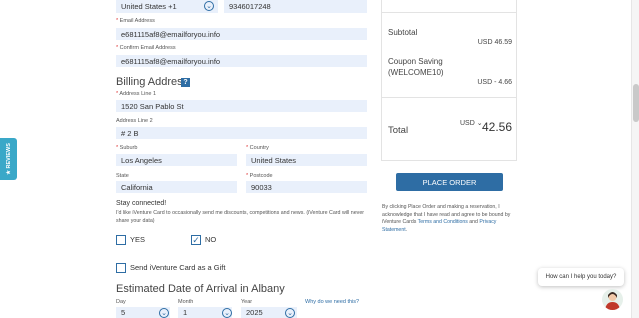  I want to click on address1-value: 1520 San Pablo St, so click(152, 106).